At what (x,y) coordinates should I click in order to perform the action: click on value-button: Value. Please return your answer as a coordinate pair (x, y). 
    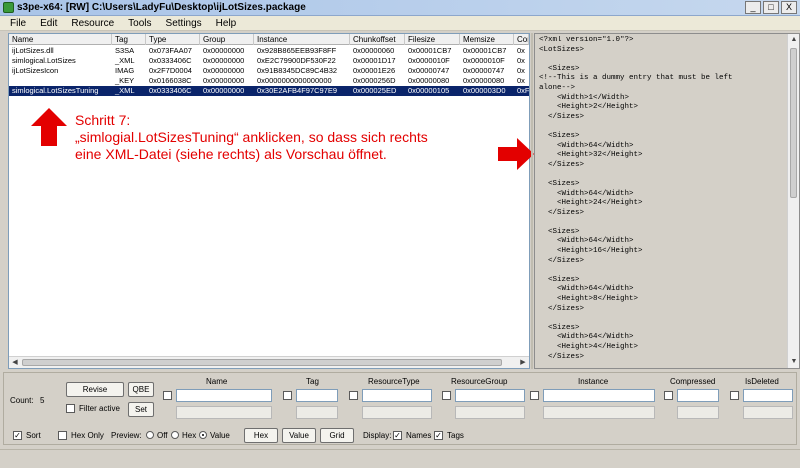
    Looking at the image, I should click on (299, 435).